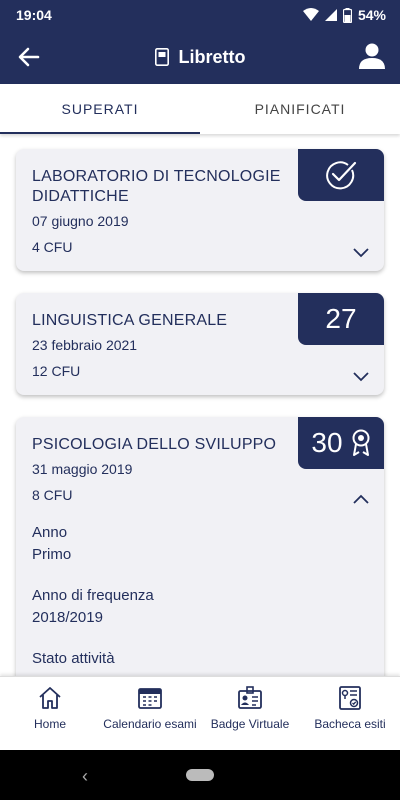 This screenshot has width=400, height=800. I want to click on app-bar: Libretto, so click(200, 57).